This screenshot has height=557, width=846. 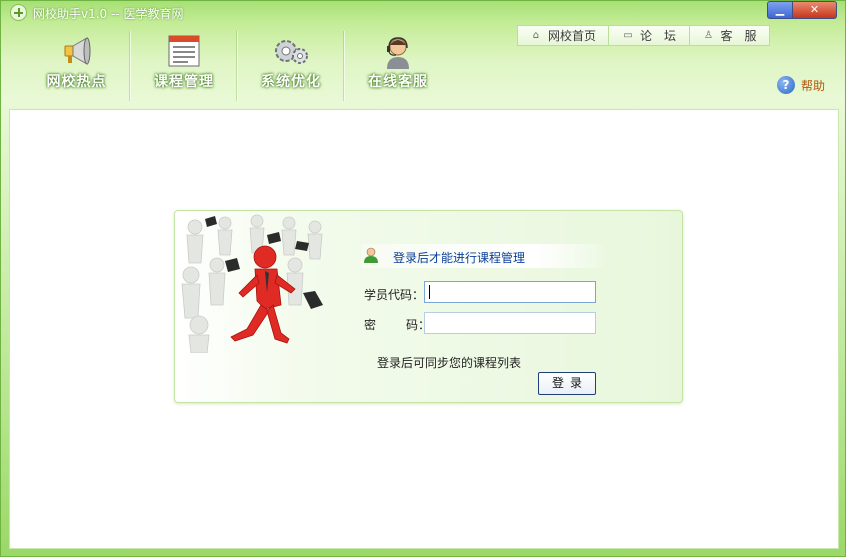 I want to click on top-links: ⌂ 网校首页 ▭ 论 坛 ♙ 客 服, so click(x=643, y=35).